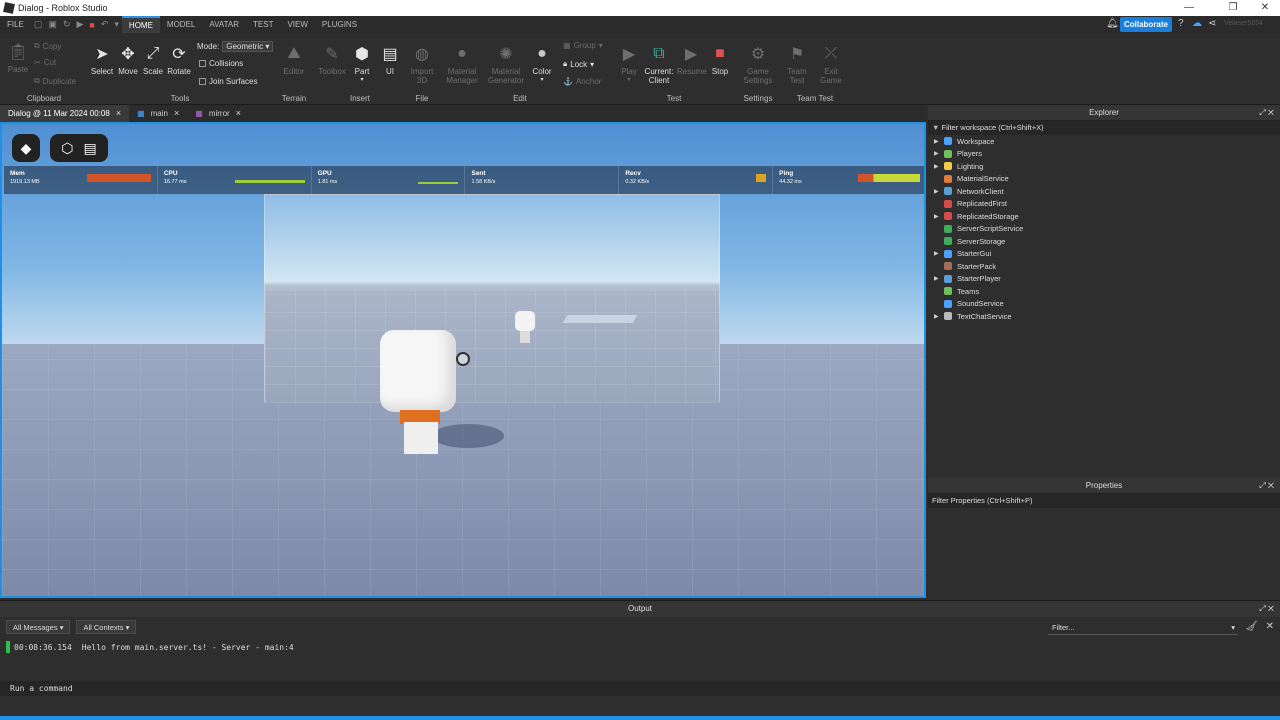 The image size is (1280, 720). Describe the element at coordinates (1233, 8) in the screenshot. I see `maximize-button: ❐` at that location.